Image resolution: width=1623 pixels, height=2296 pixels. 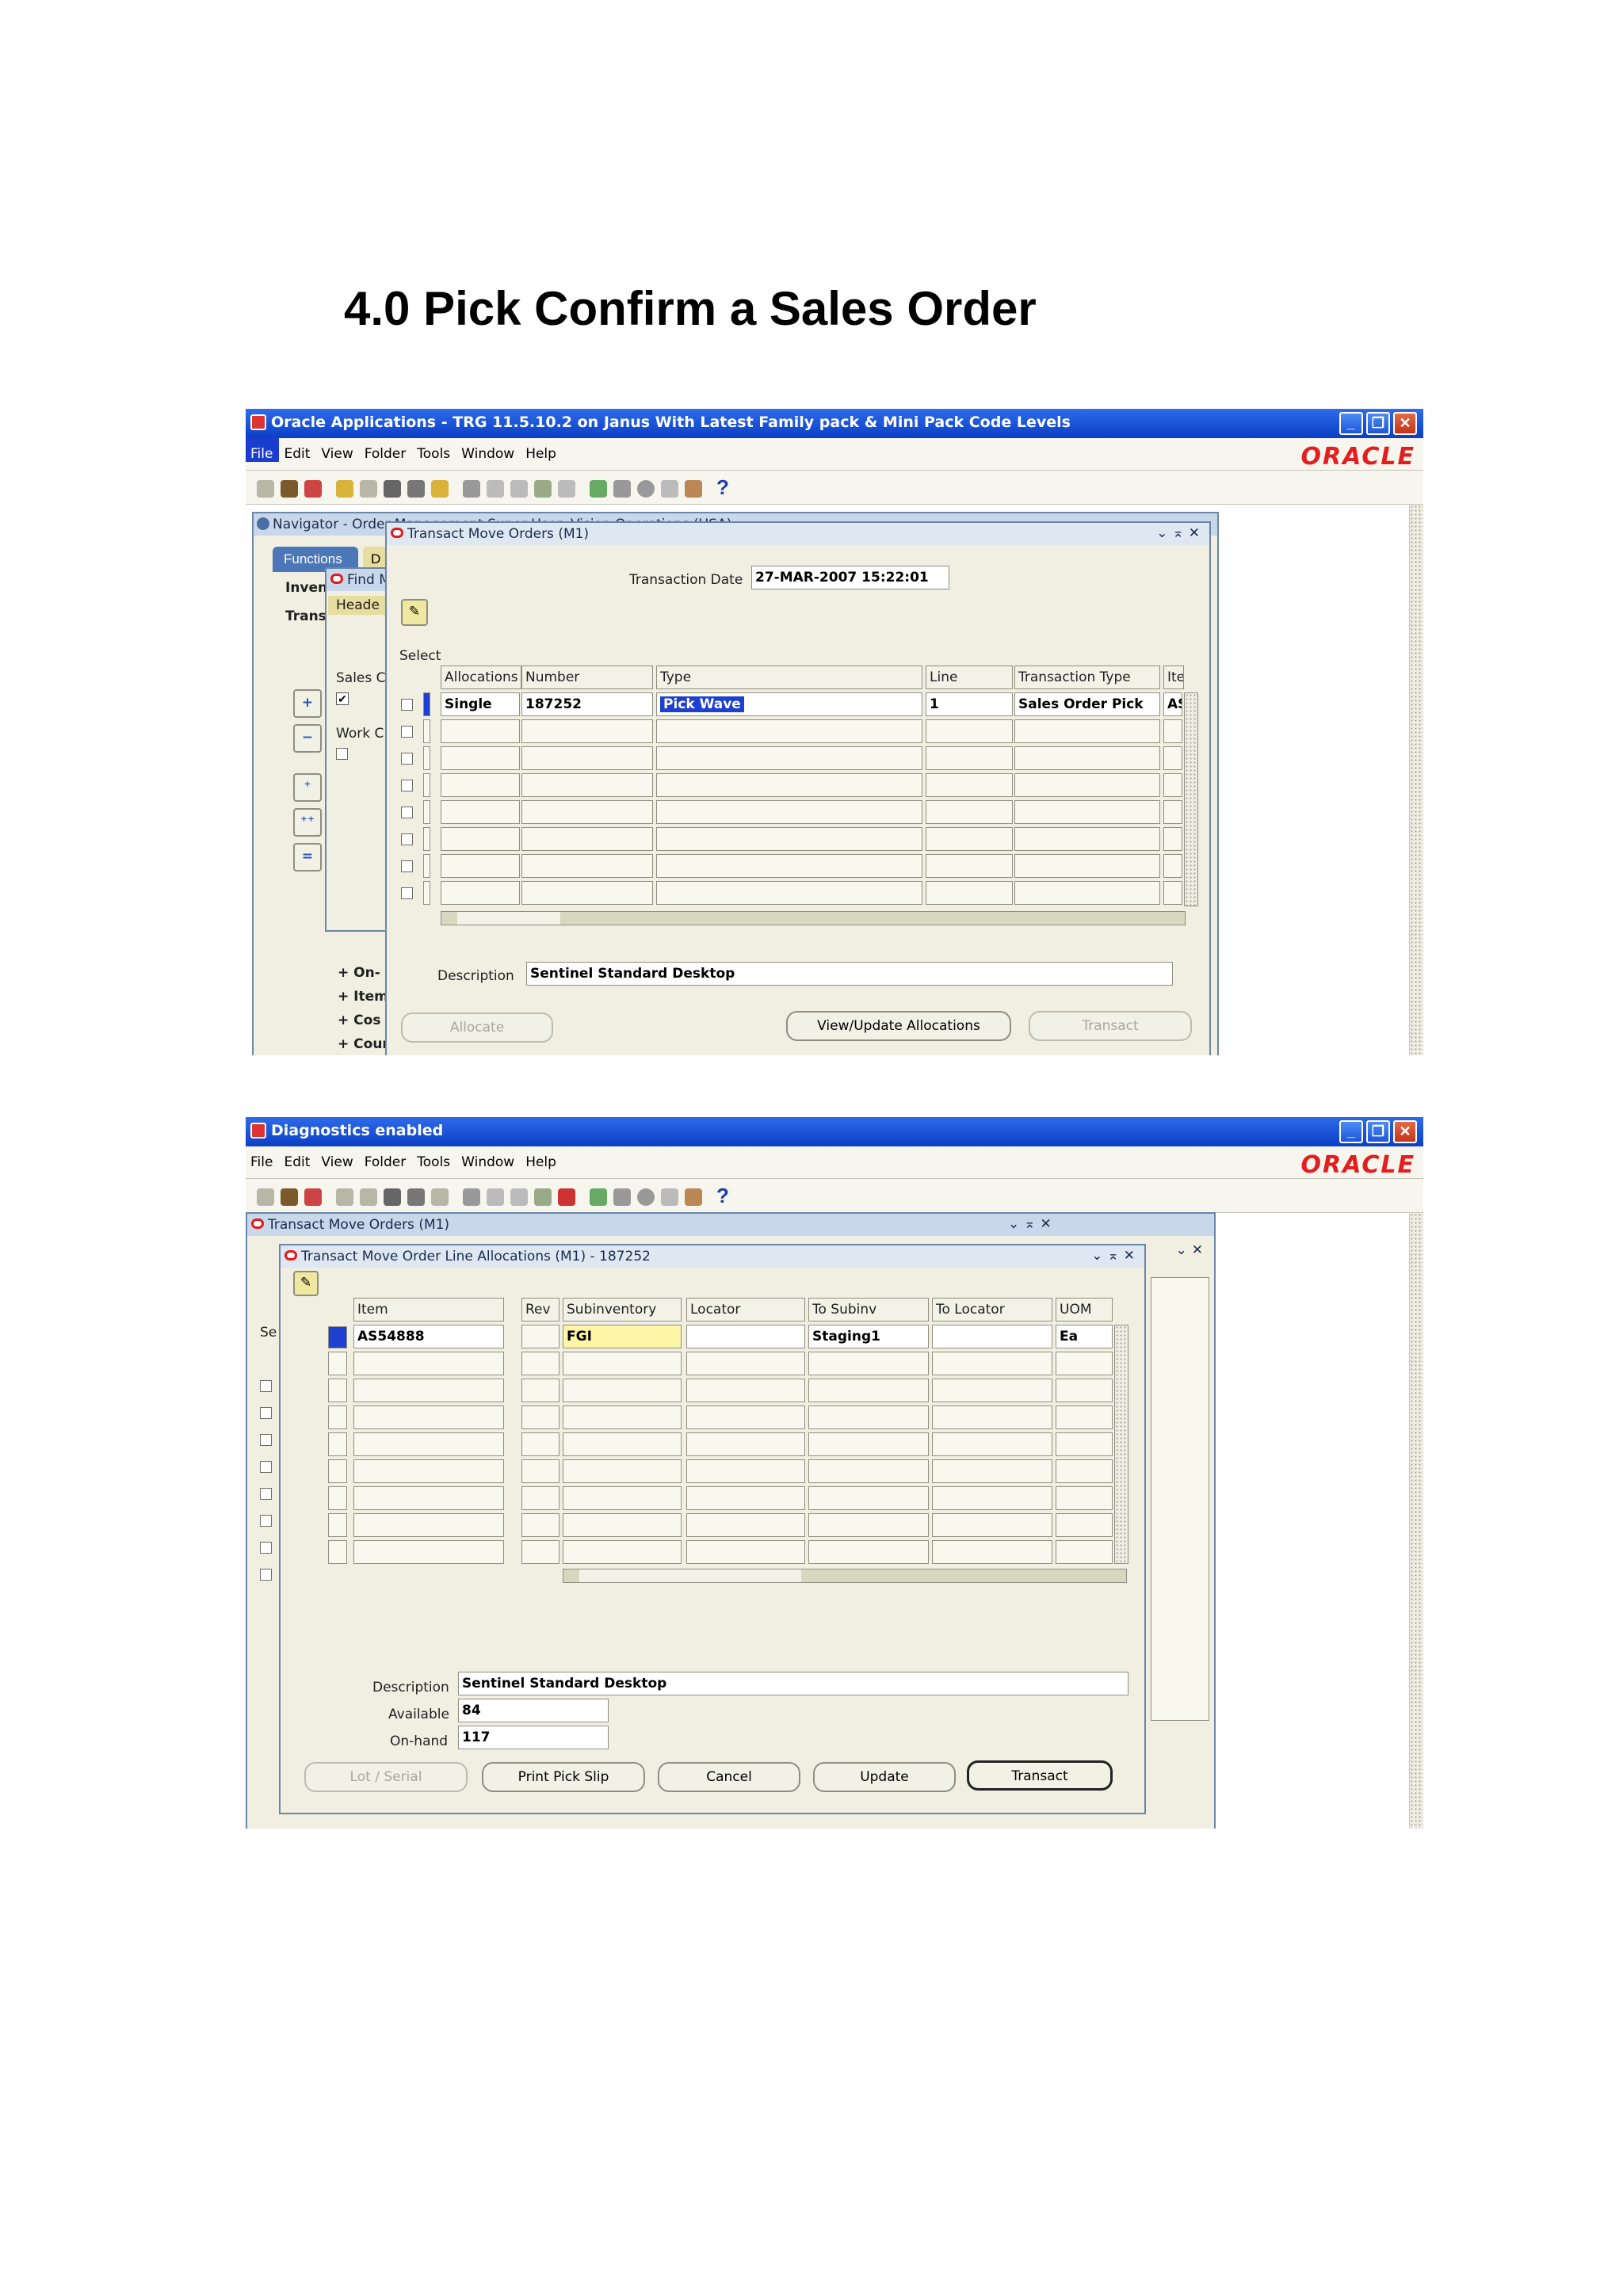 I want to click on menu-folder: Folder, so click(x=386, y=450).